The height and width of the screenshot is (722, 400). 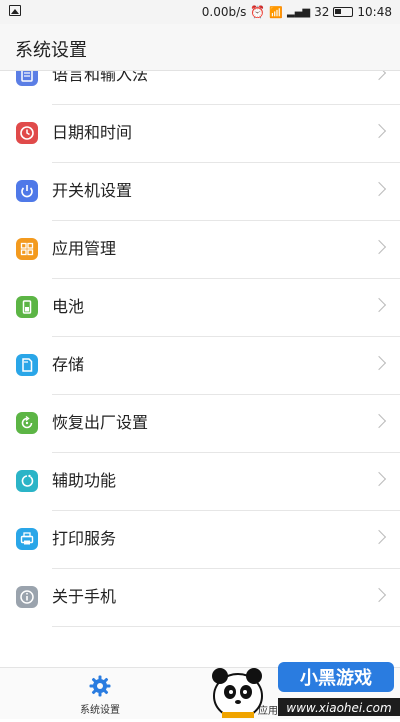 I want to click on settings-item-date-time: 日期和时间, so click(x=200, y=134).